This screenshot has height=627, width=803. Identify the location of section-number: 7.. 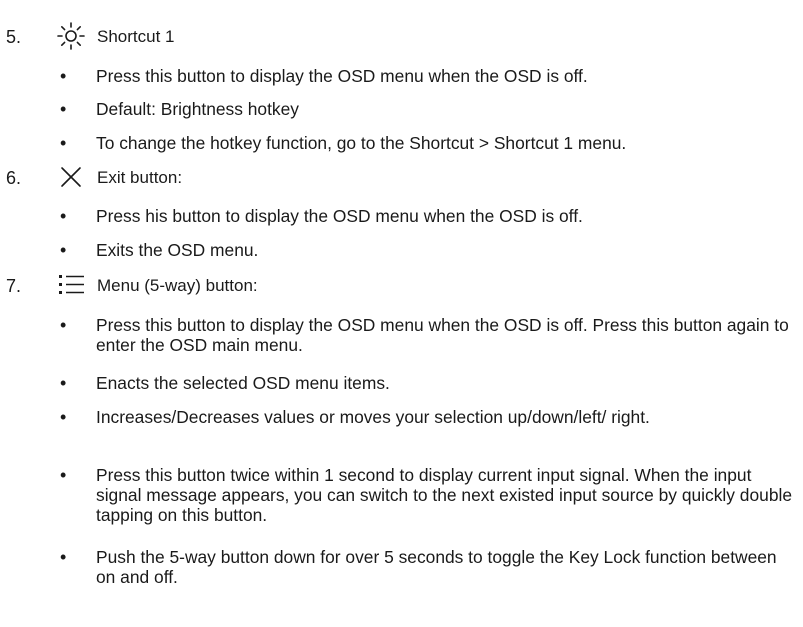
(14, 286).